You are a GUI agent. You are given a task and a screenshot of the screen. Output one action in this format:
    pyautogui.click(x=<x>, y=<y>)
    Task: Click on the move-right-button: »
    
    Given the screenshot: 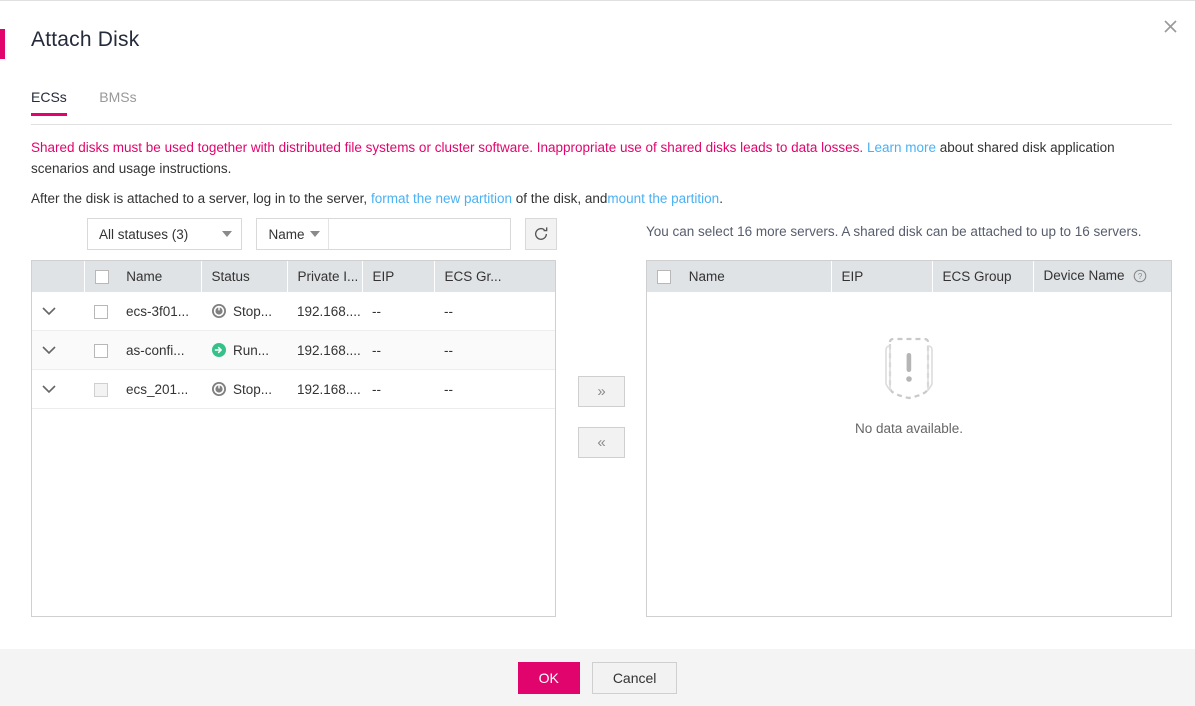 What is the action you would take?
    pyautogui.click(x=601, y=391)
    